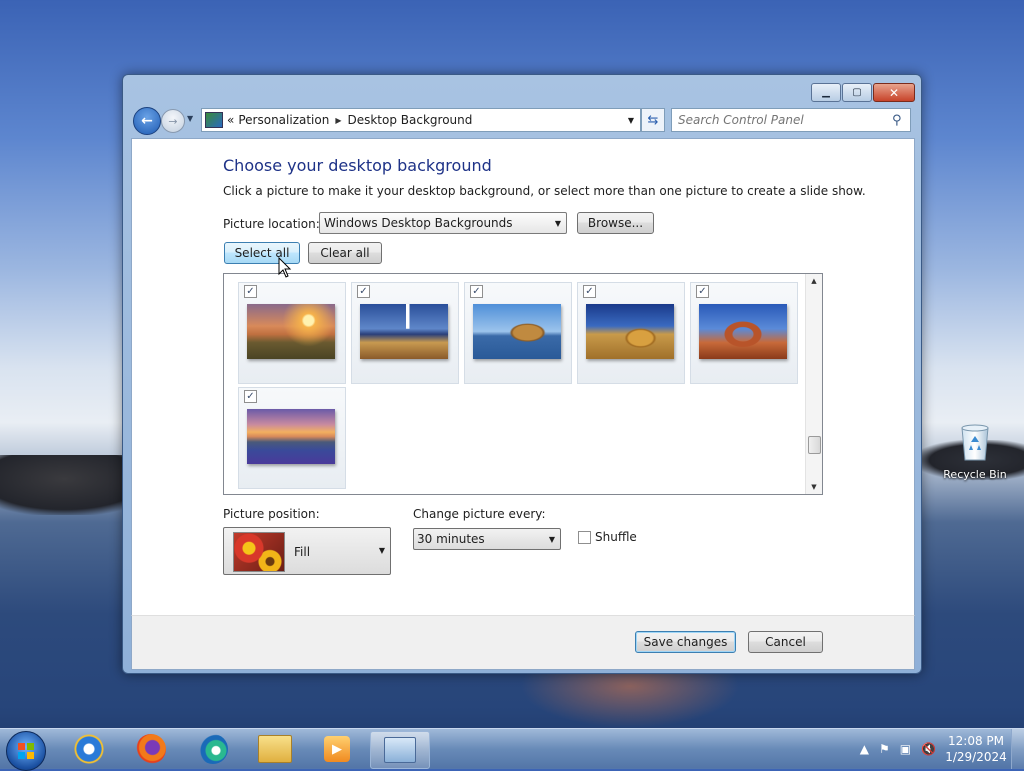 The height and width of the screenshot is (771, 1024). What do you see at coordinates (1017, 749) in the screenshot?
I see `show-desktop-button` at bounding box center [1017, 749].